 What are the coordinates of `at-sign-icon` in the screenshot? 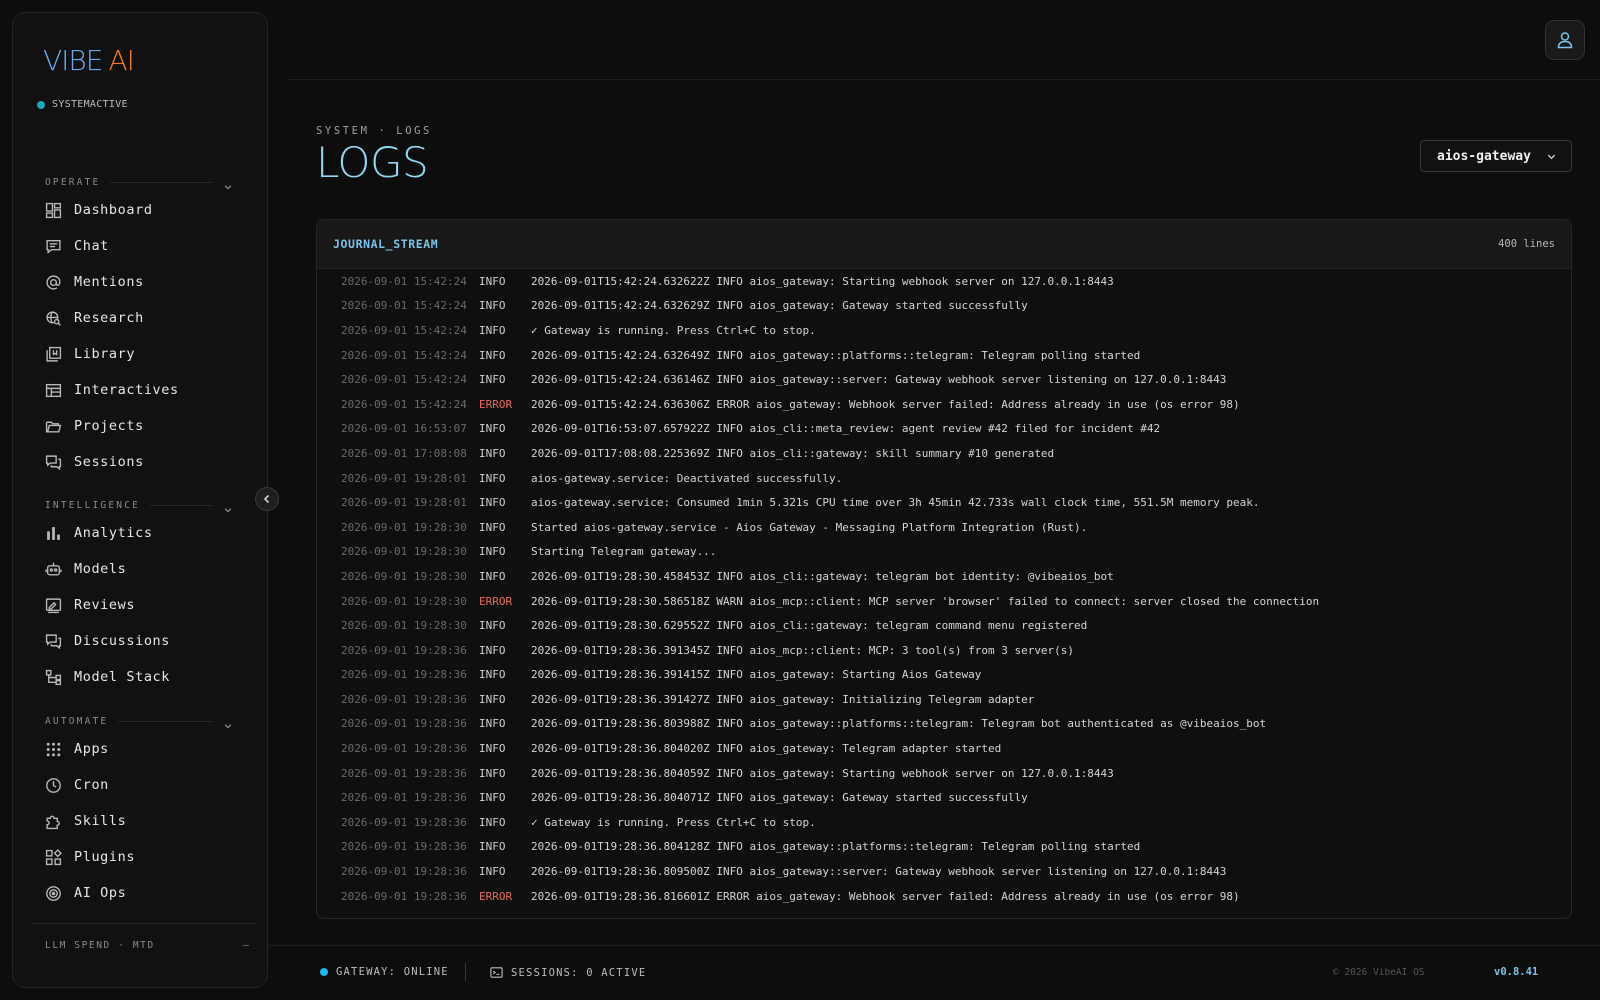 It's located at (53, 282).